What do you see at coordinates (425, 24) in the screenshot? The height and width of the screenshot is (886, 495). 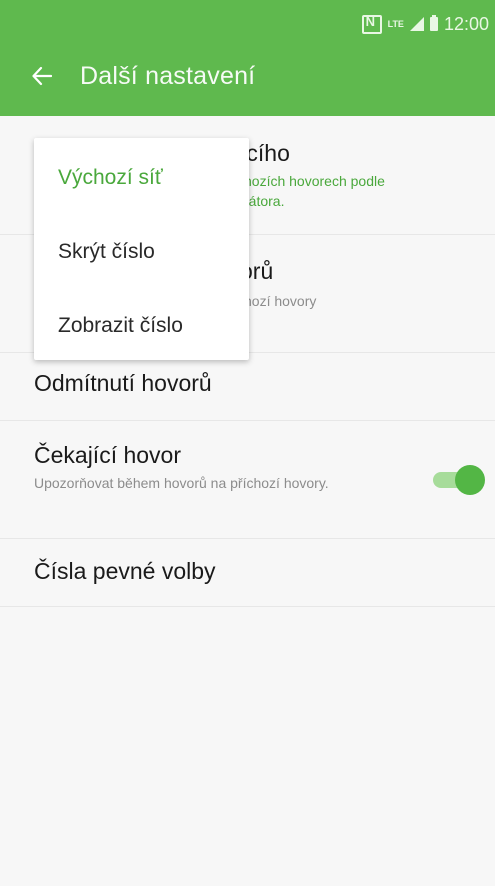 I see `status-bar: LTE 12:00` at bounding box center [425, 24].